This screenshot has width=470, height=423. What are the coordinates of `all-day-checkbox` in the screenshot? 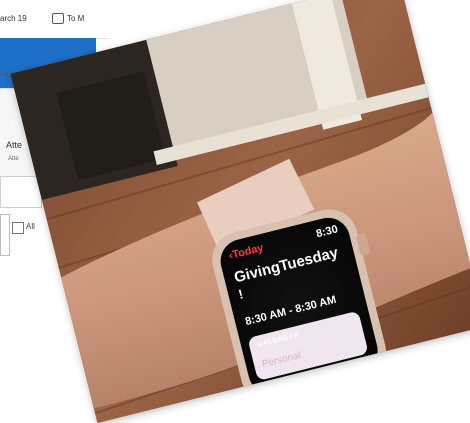 It's located at (18, 228).